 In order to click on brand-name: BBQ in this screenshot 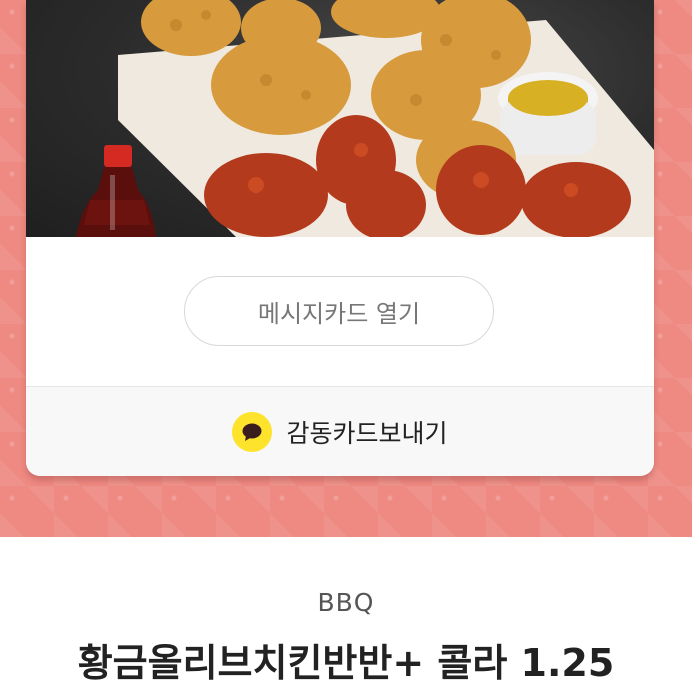, I will do `click(346, 602)`.